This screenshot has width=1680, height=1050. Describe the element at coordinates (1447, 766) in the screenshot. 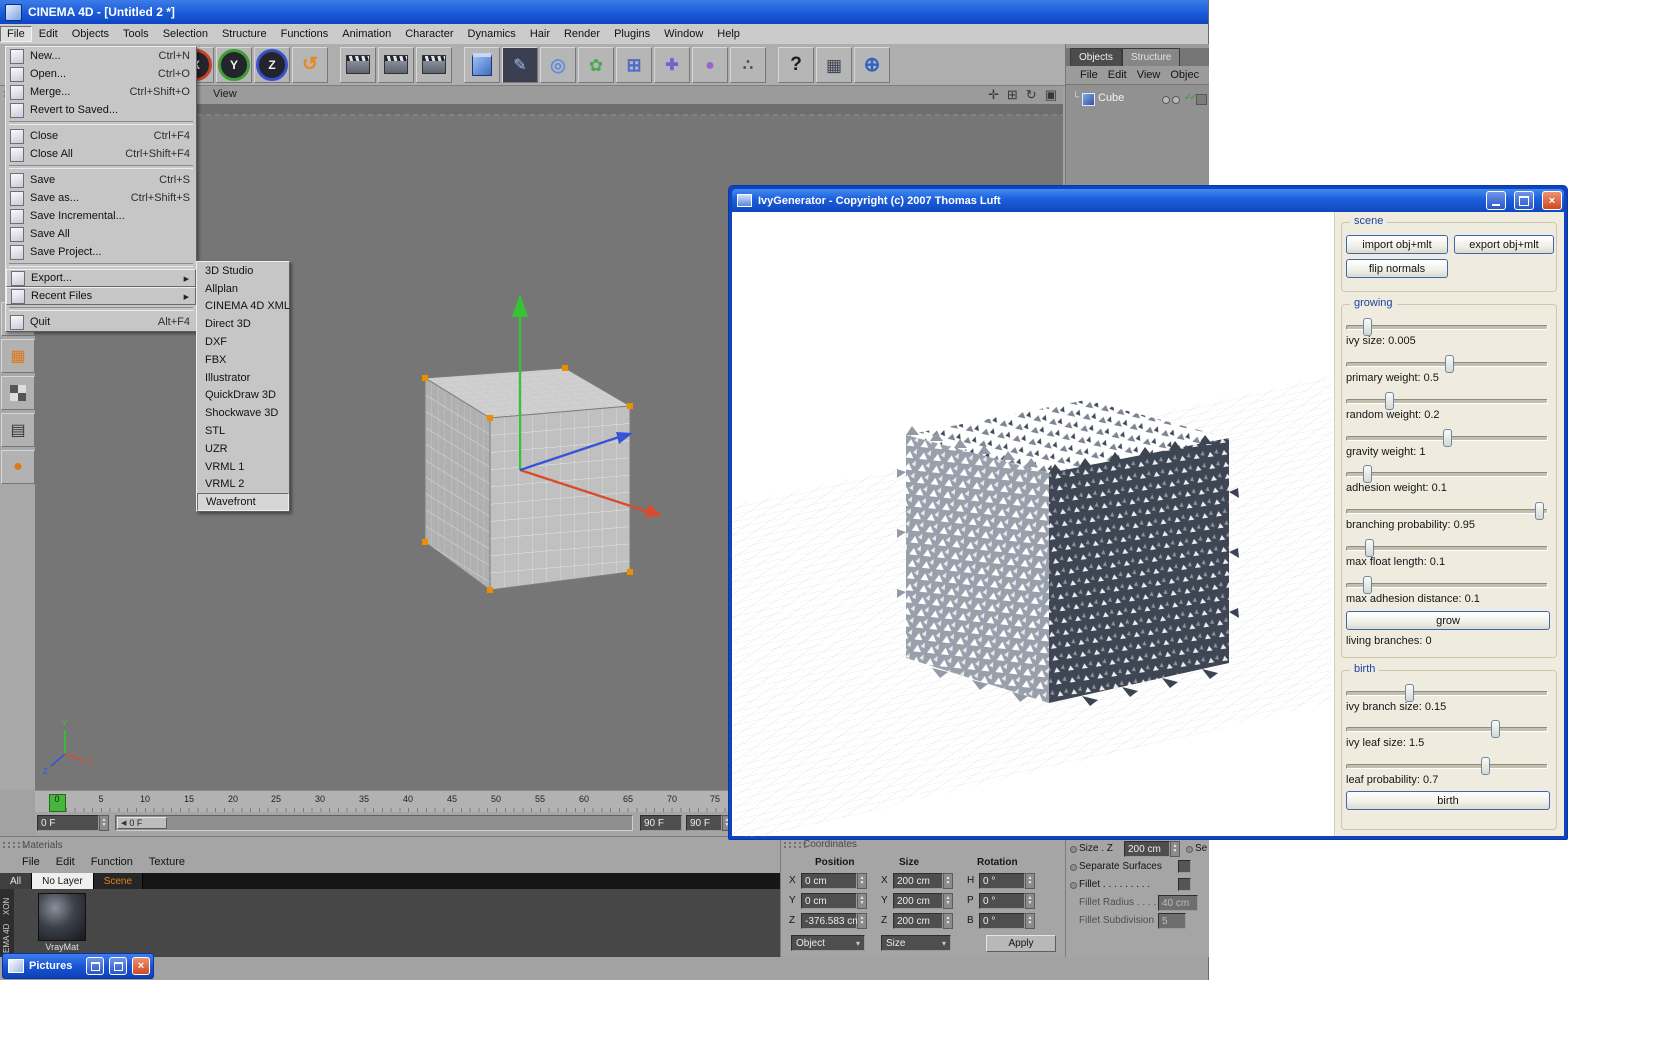

I see `leaf-probability-slider` at that location.